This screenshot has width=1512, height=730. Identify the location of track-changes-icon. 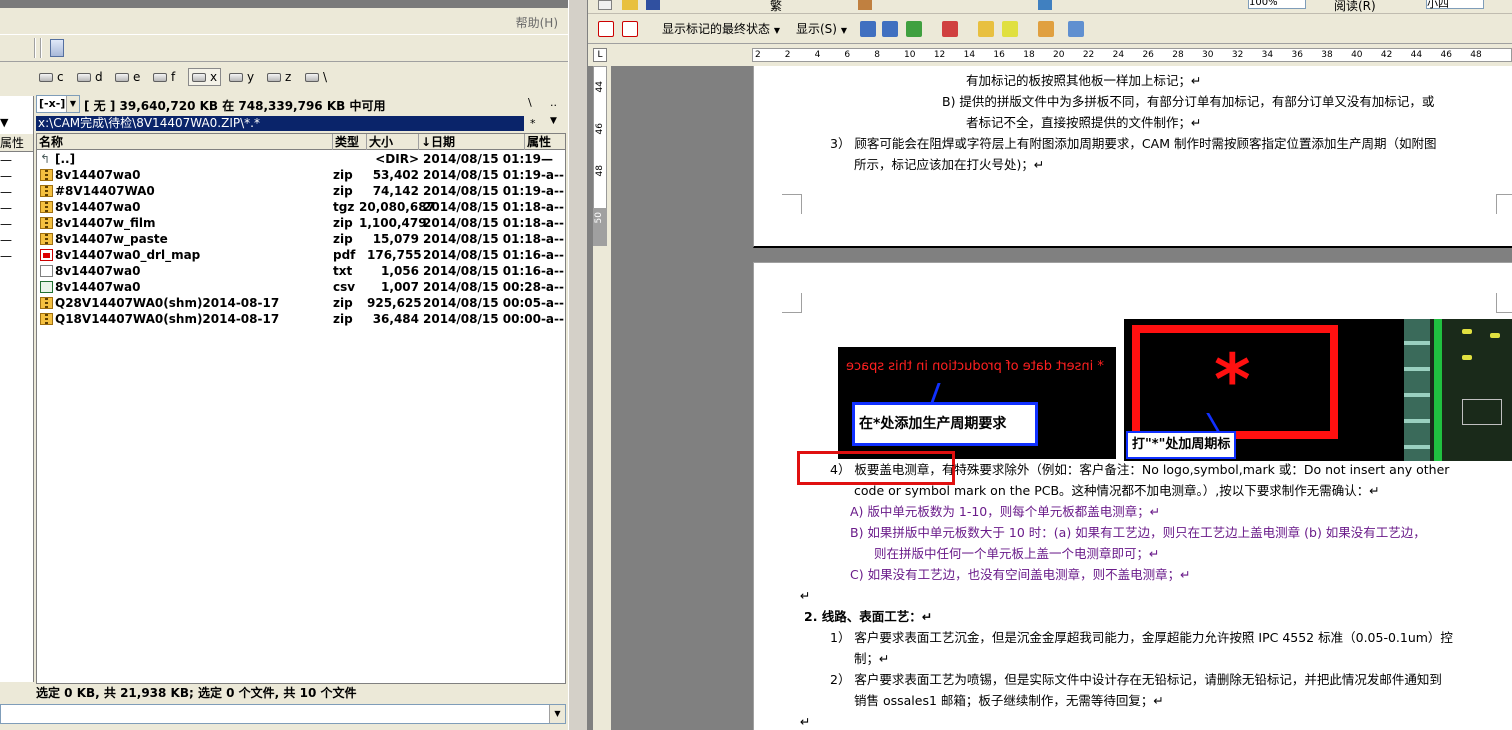
(1046, 29).